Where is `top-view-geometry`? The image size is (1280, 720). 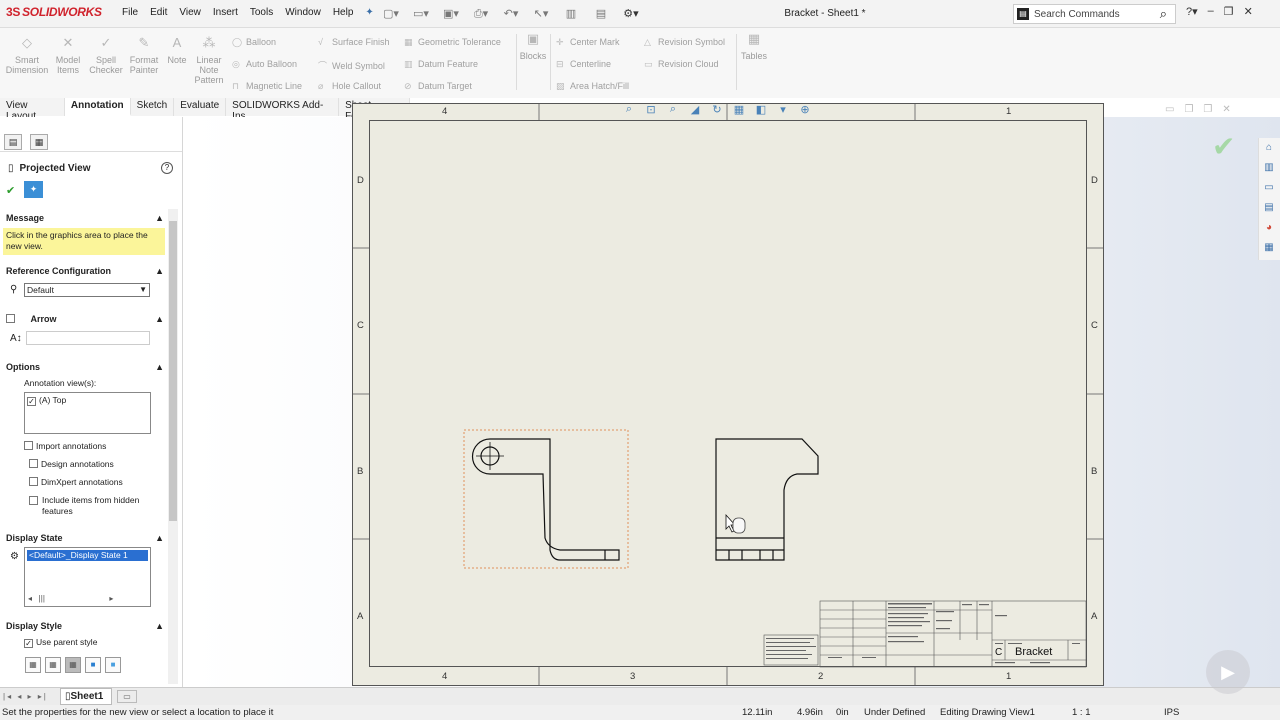 top-view-geometry is located at coordinates (545, 499).